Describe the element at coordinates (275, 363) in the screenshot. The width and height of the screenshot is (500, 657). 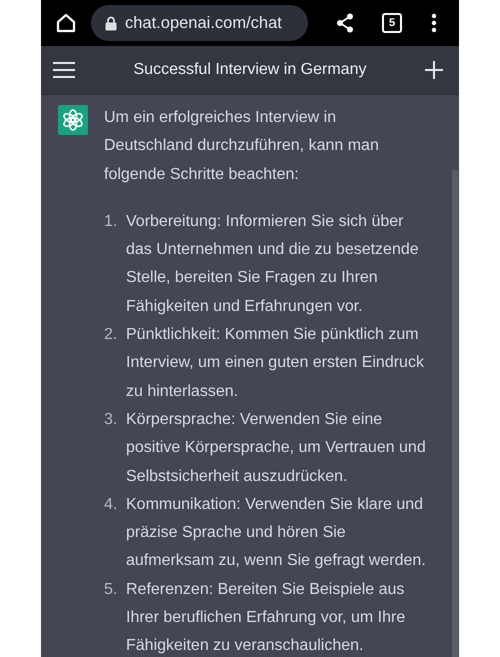
I see `step-text: Pünktlichkeit: Kommen Sie pünktlich zum Interview, um einen guten ersten Eindruck zu hinterlassen.` at that location.